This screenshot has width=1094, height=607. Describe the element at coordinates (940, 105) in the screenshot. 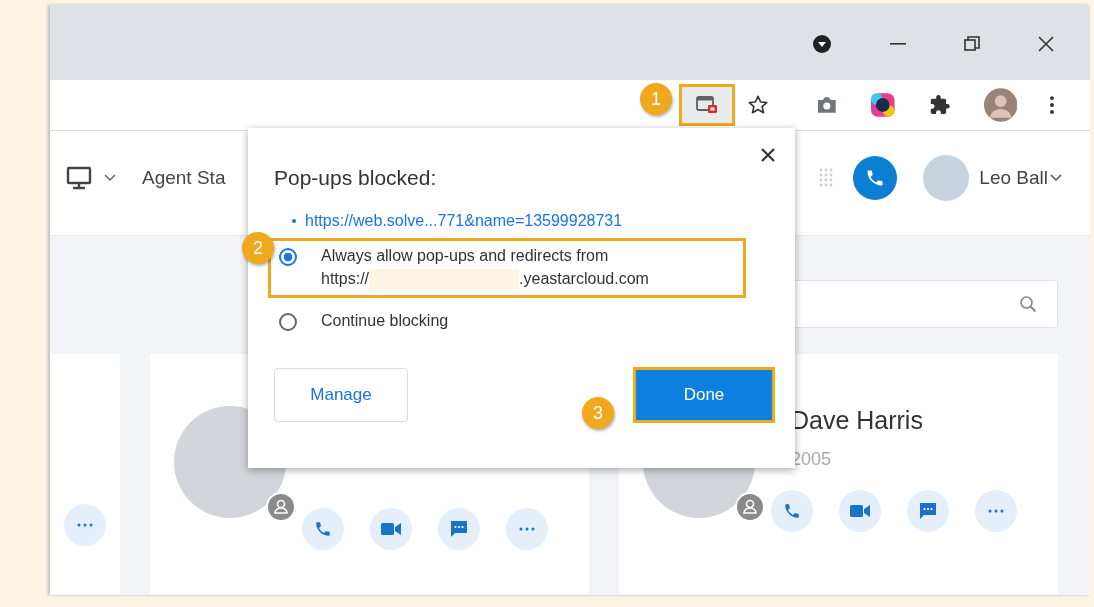

I see `puzzle-icon` at that location.